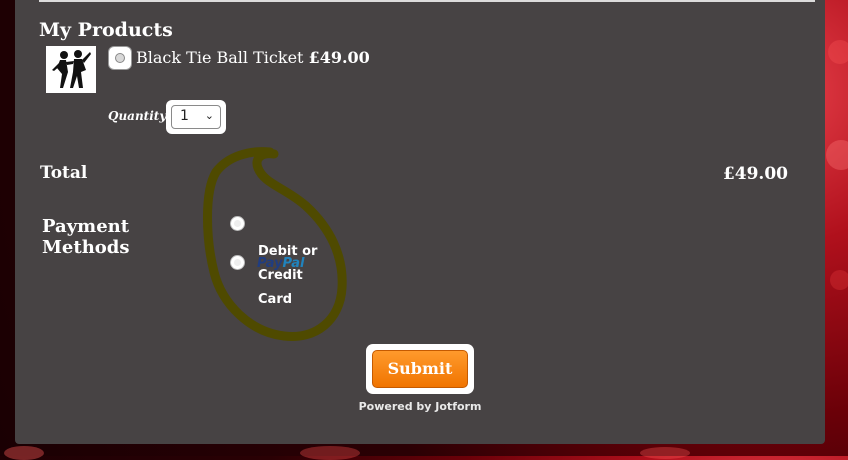 The image size is (848, 460). I want to click on quantity-label: Quantity, so click(137, 116).